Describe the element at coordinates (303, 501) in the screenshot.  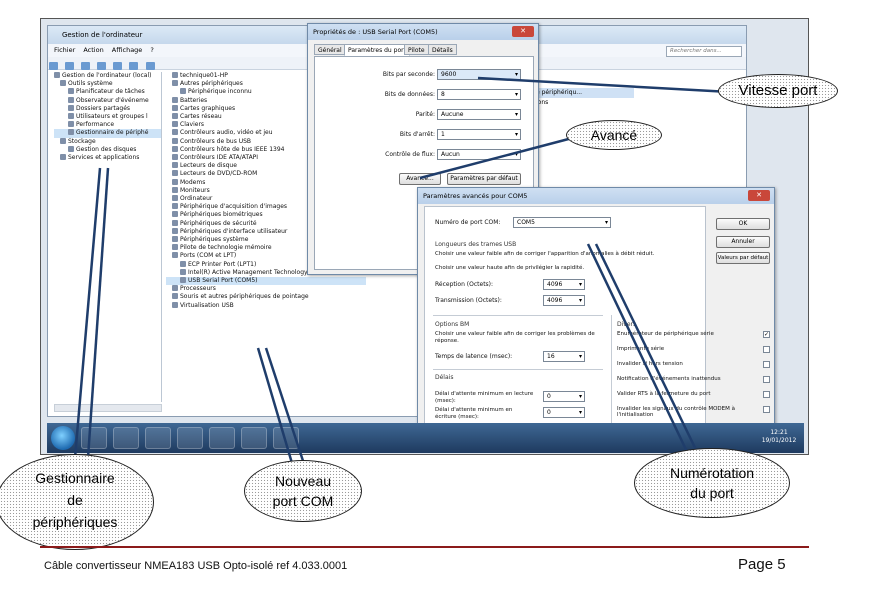
I see `callout-line: port COM` at that location.